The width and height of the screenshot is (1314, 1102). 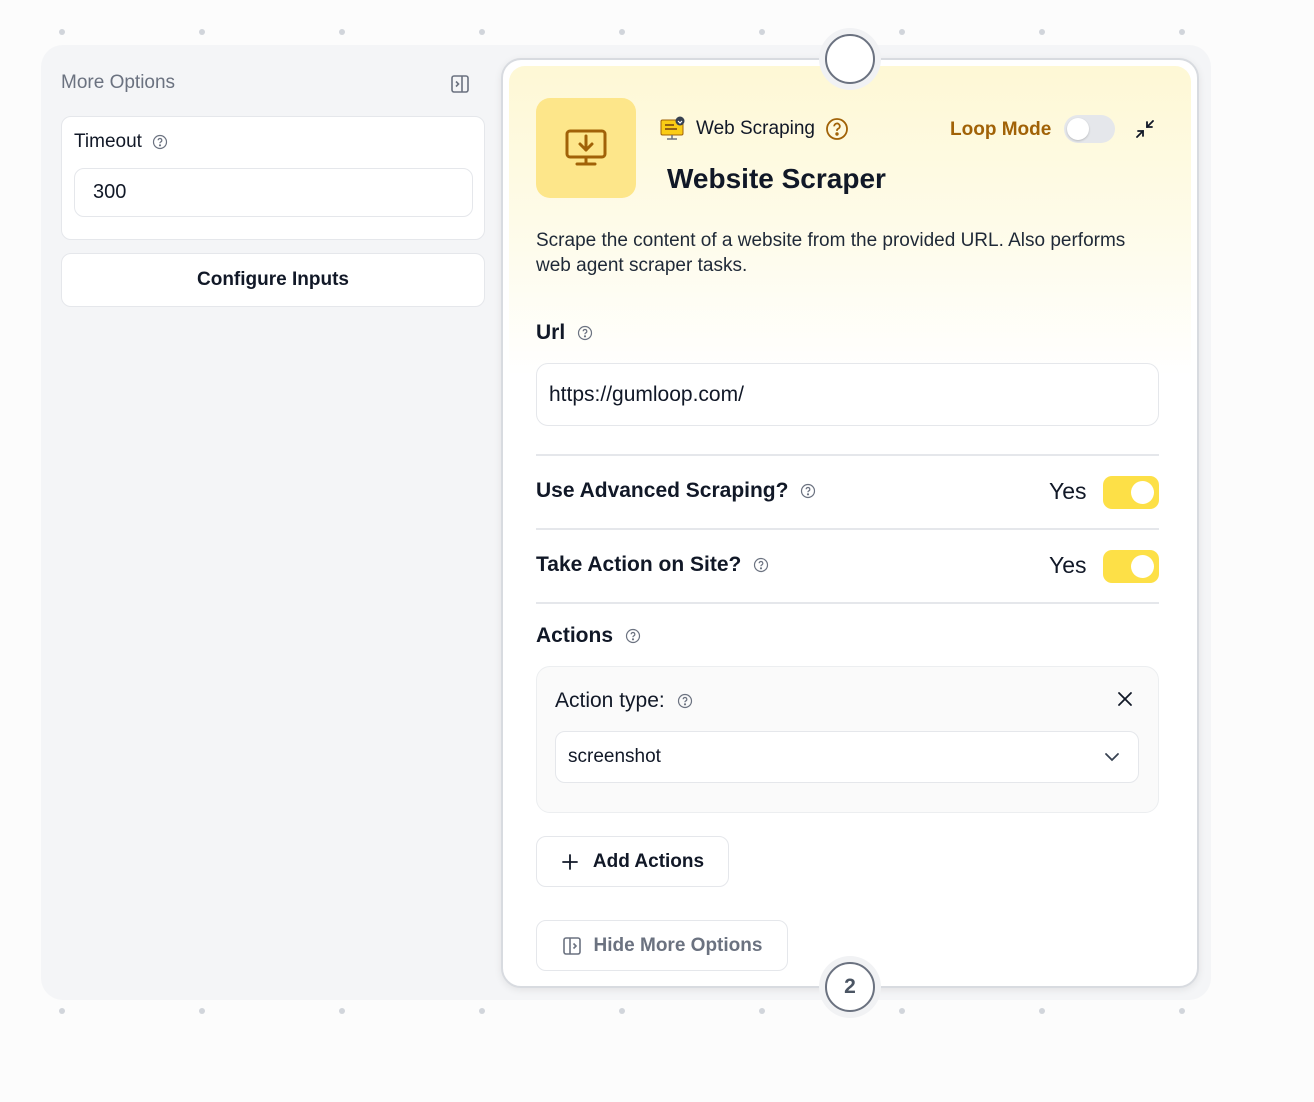 I want to click on actions-label-text: Actions, so click(x=575, y=635).